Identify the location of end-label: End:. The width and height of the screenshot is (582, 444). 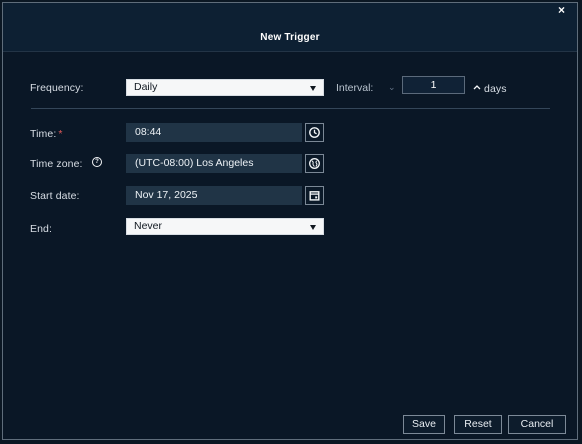
(41, 229).